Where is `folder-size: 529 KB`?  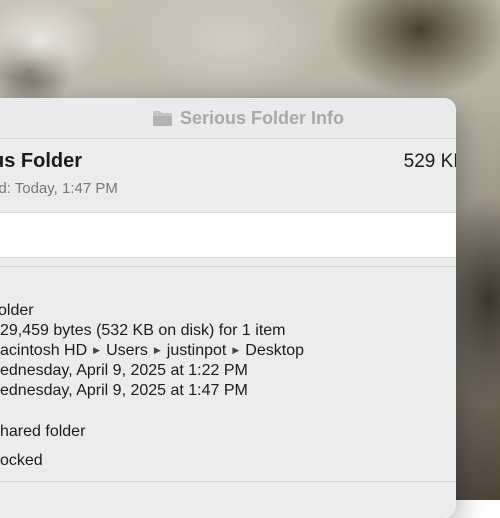 folder-size: 529 KB is located at coordinates (429, 161).